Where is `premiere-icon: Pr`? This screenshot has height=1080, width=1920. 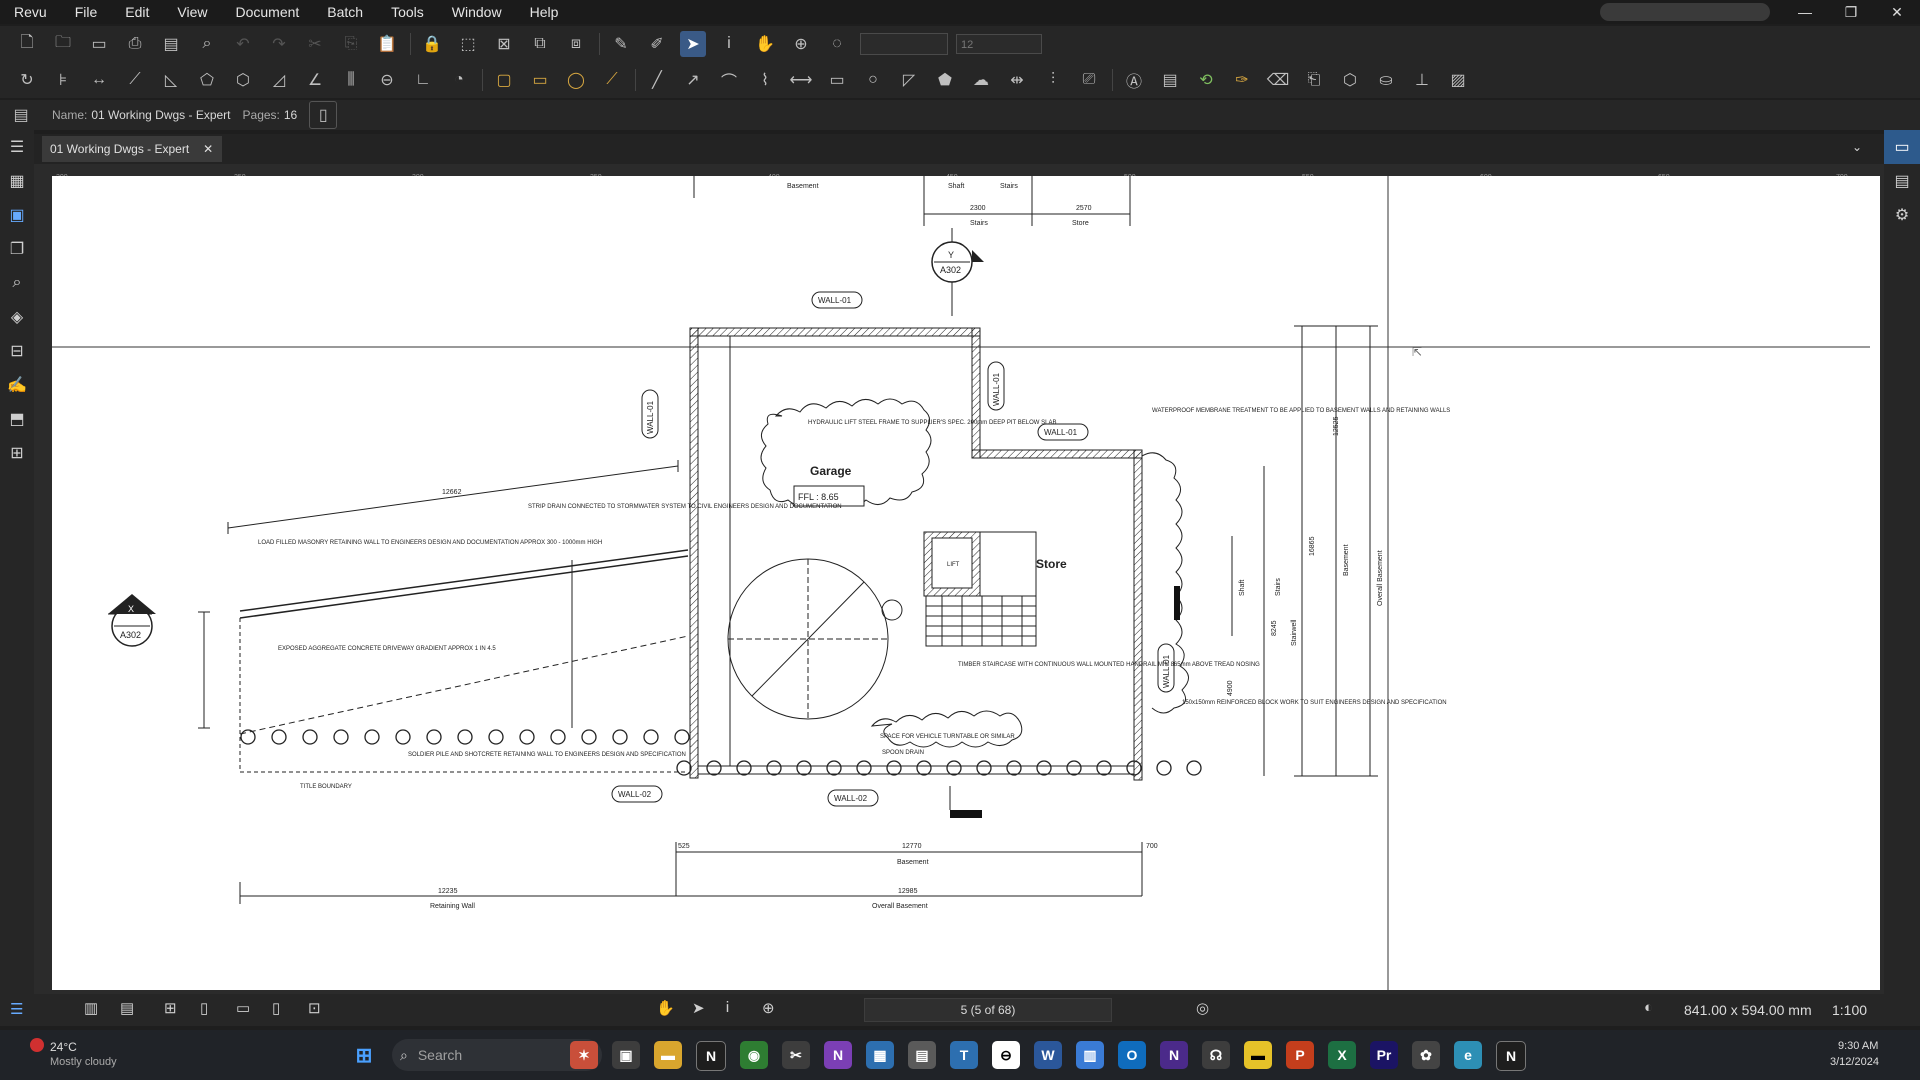
premiere-icon: Pr is located at coordinates (1384, 1055).